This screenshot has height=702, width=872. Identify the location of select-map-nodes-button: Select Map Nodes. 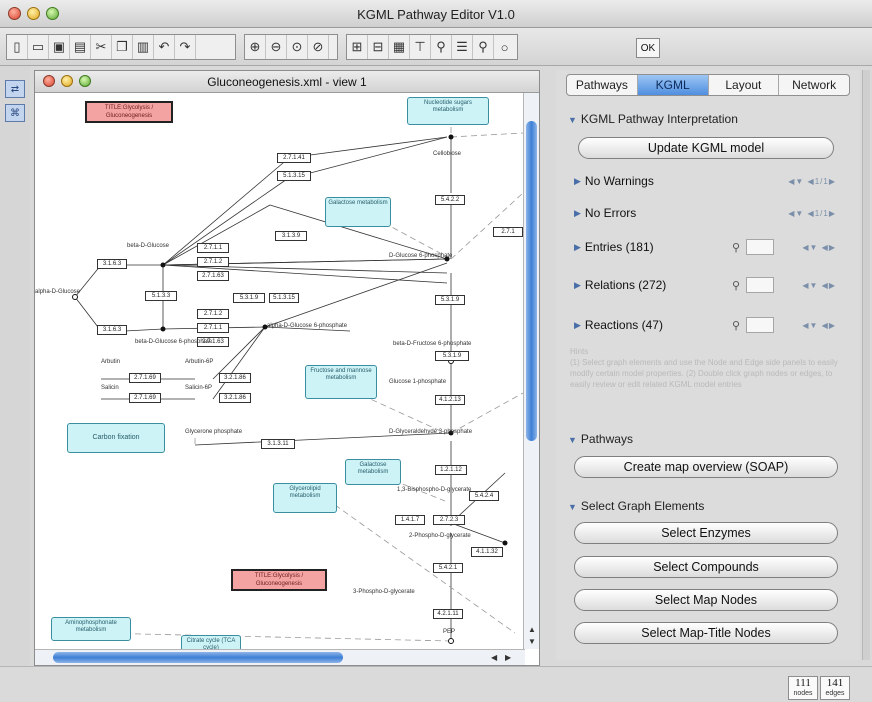
(706, 600).